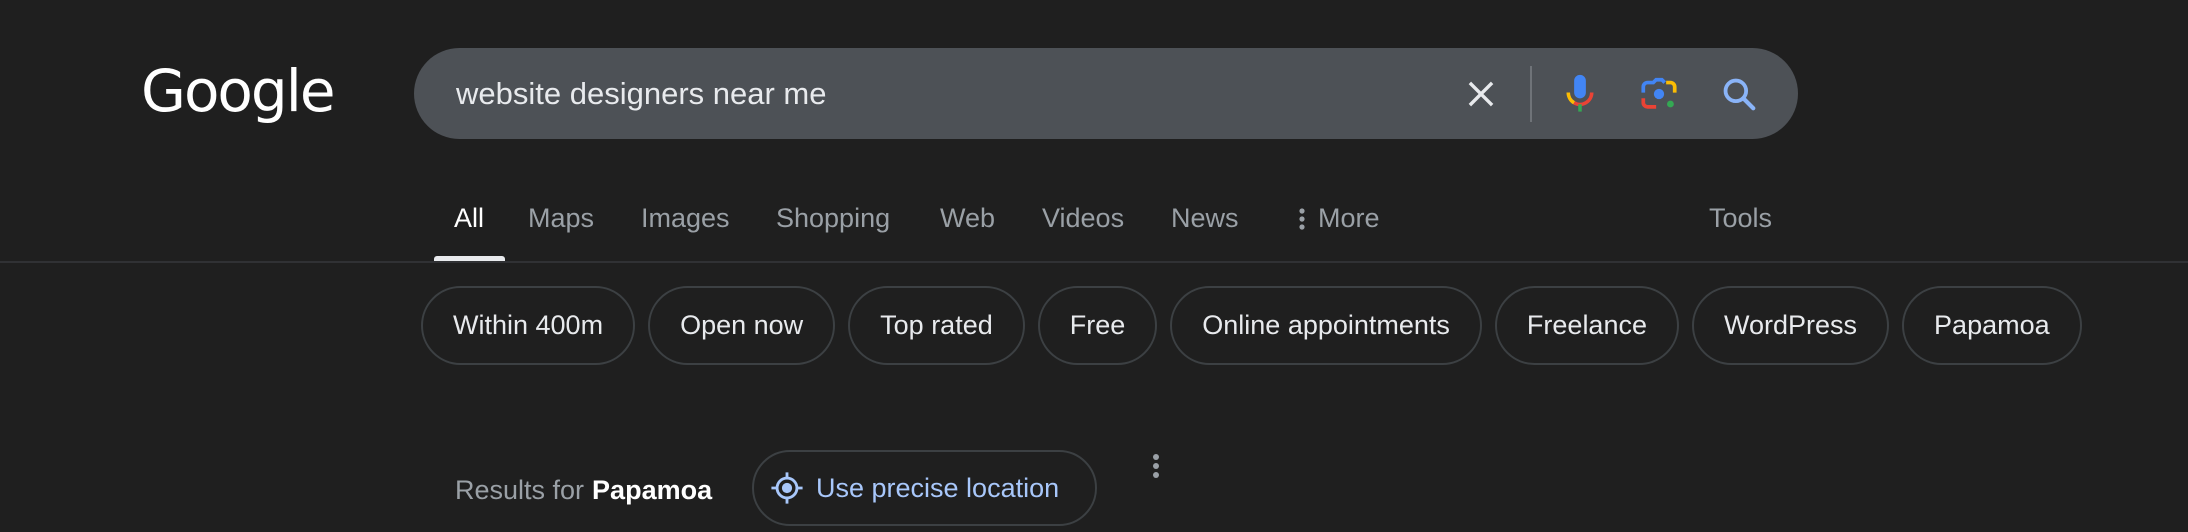  What do you see at coordinates (787, 488) in the screenshot?
I see `my-location-icon` at bounding box center [787, 488].